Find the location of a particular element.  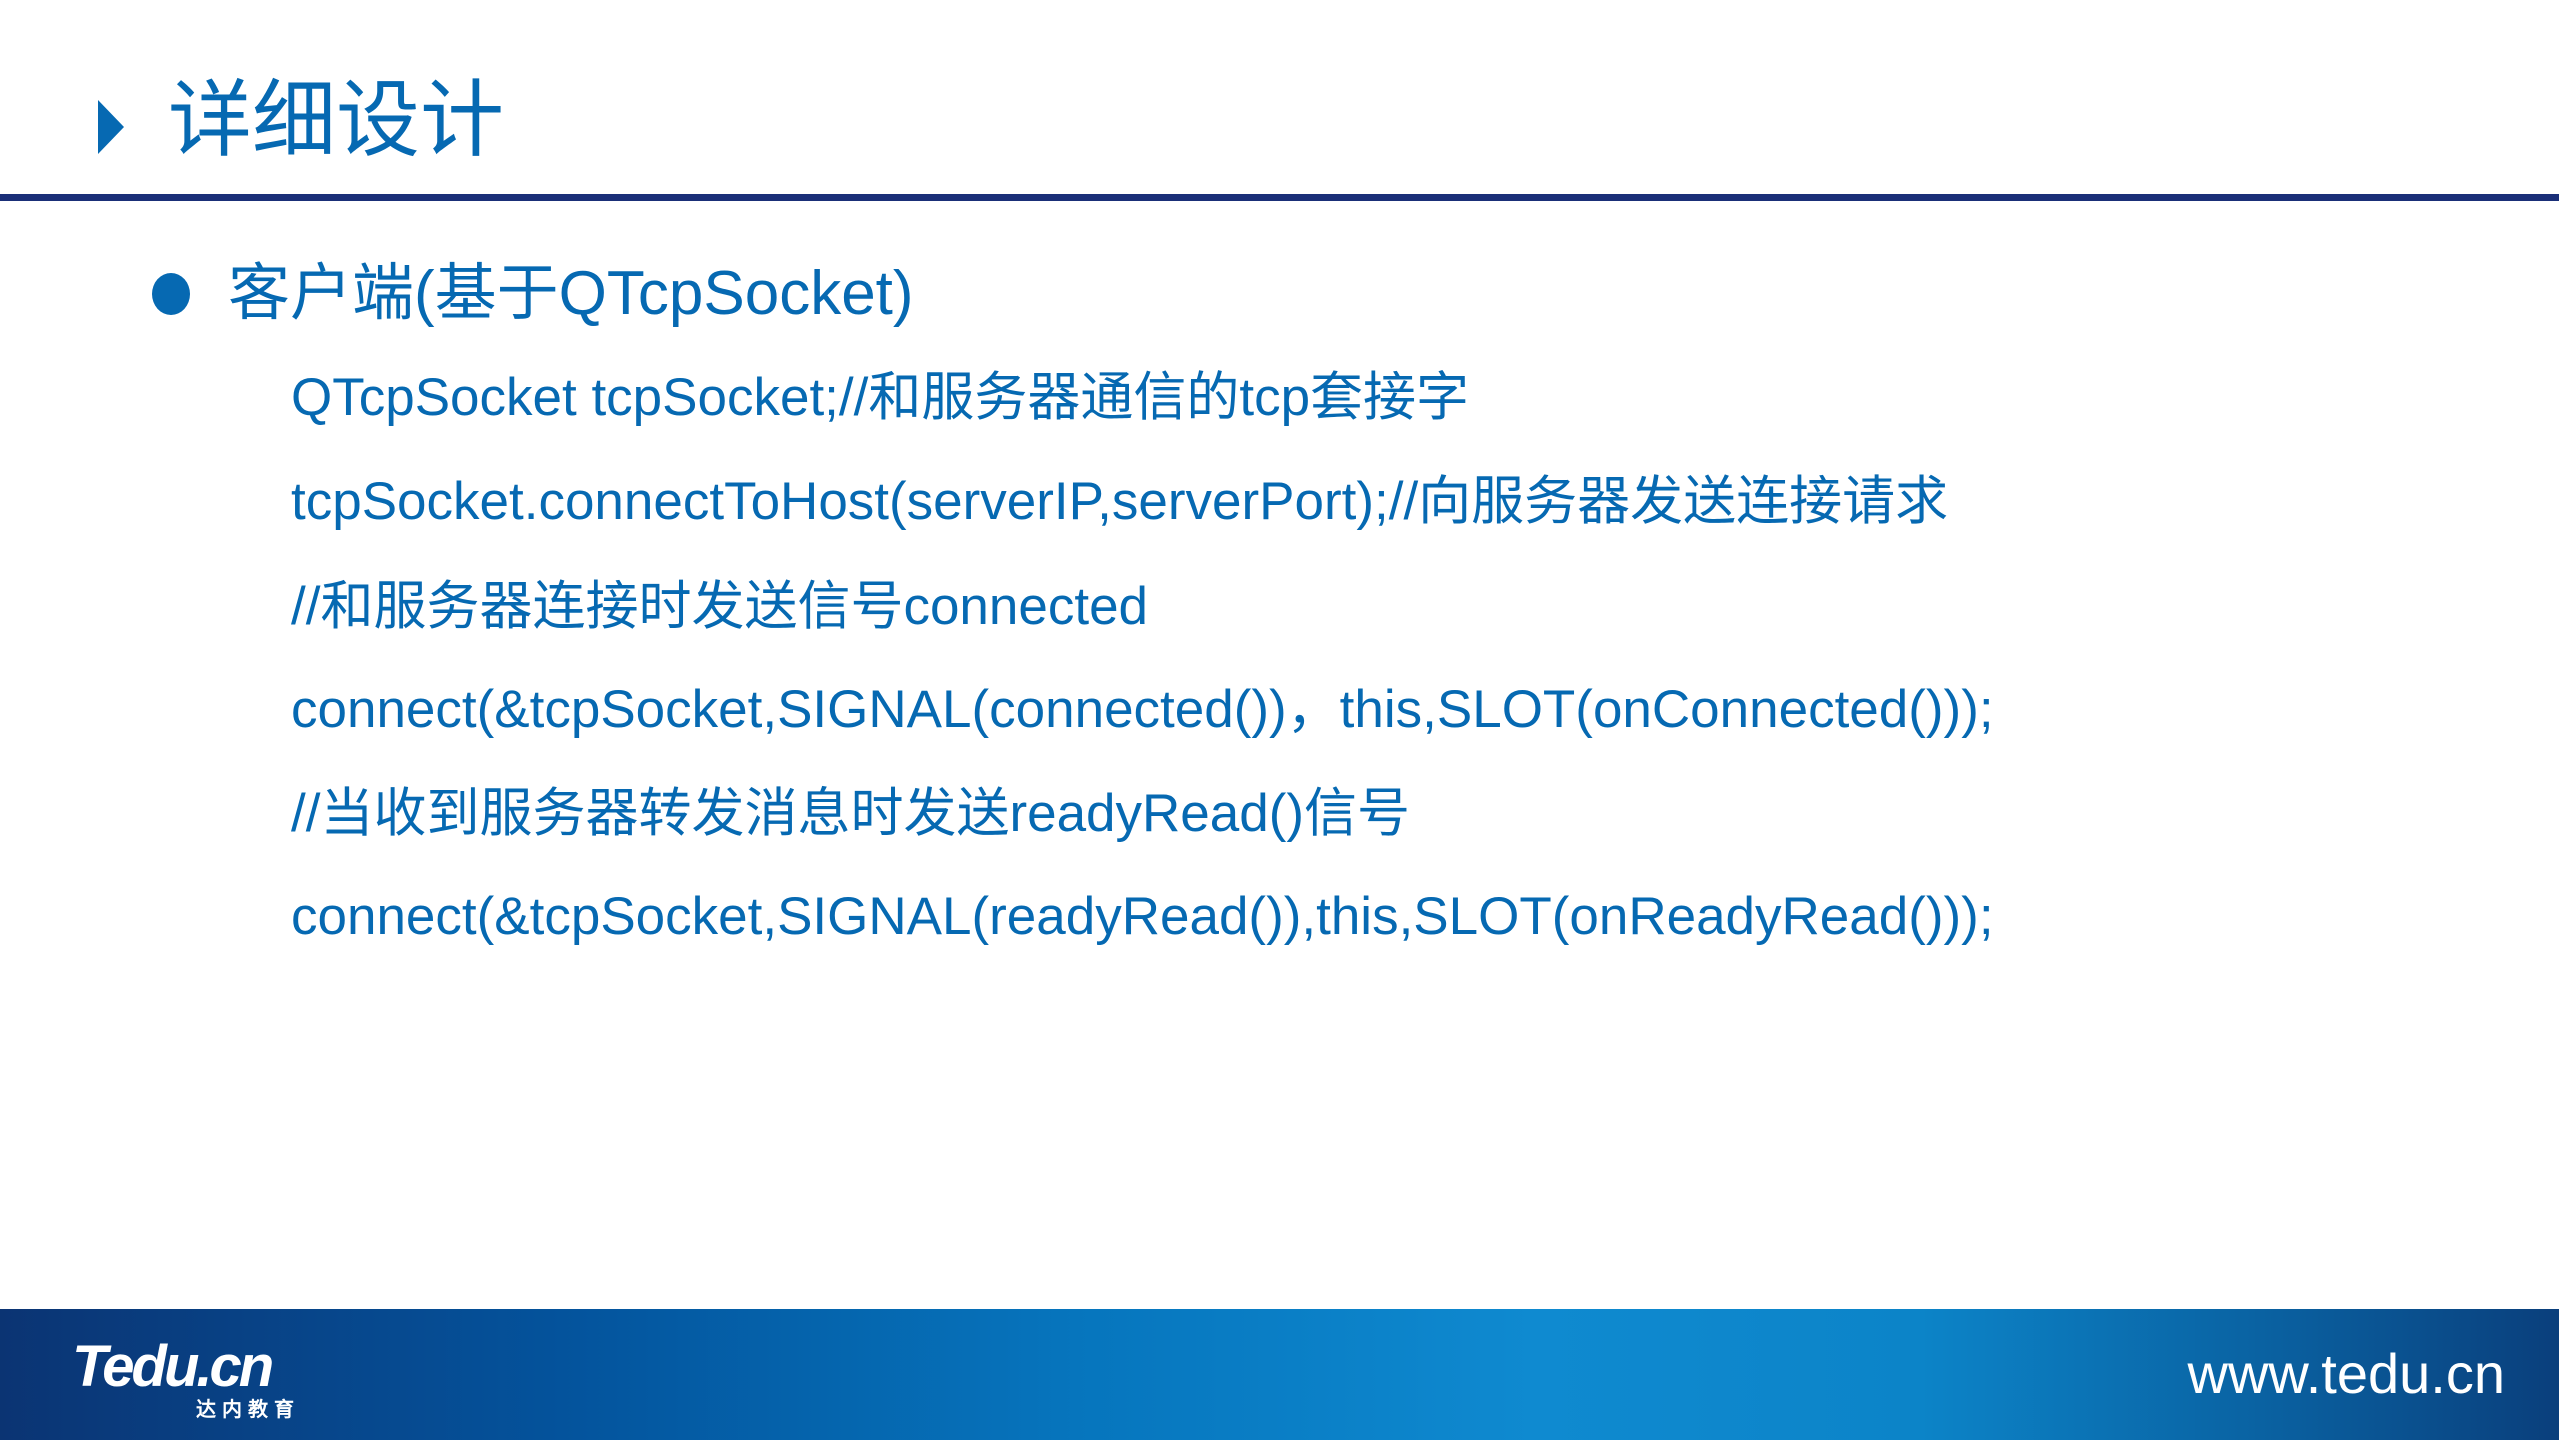

triangle-right-icon is located at coordinates (111, 127).